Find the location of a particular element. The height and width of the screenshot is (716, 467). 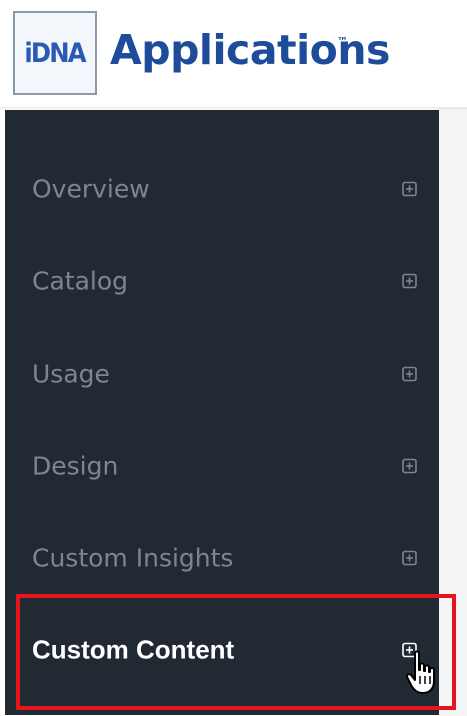

main-content-edge is located at coordinates (453, 412).